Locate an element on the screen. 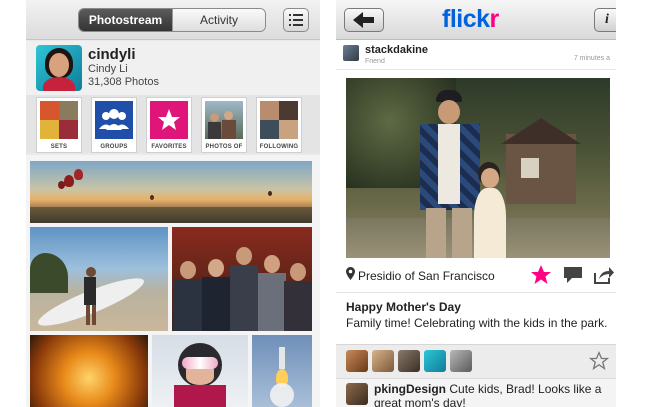 Image resolution: width=650 pixels, height=407 pixels. photo-rocket is located at coordinates (282, 371).